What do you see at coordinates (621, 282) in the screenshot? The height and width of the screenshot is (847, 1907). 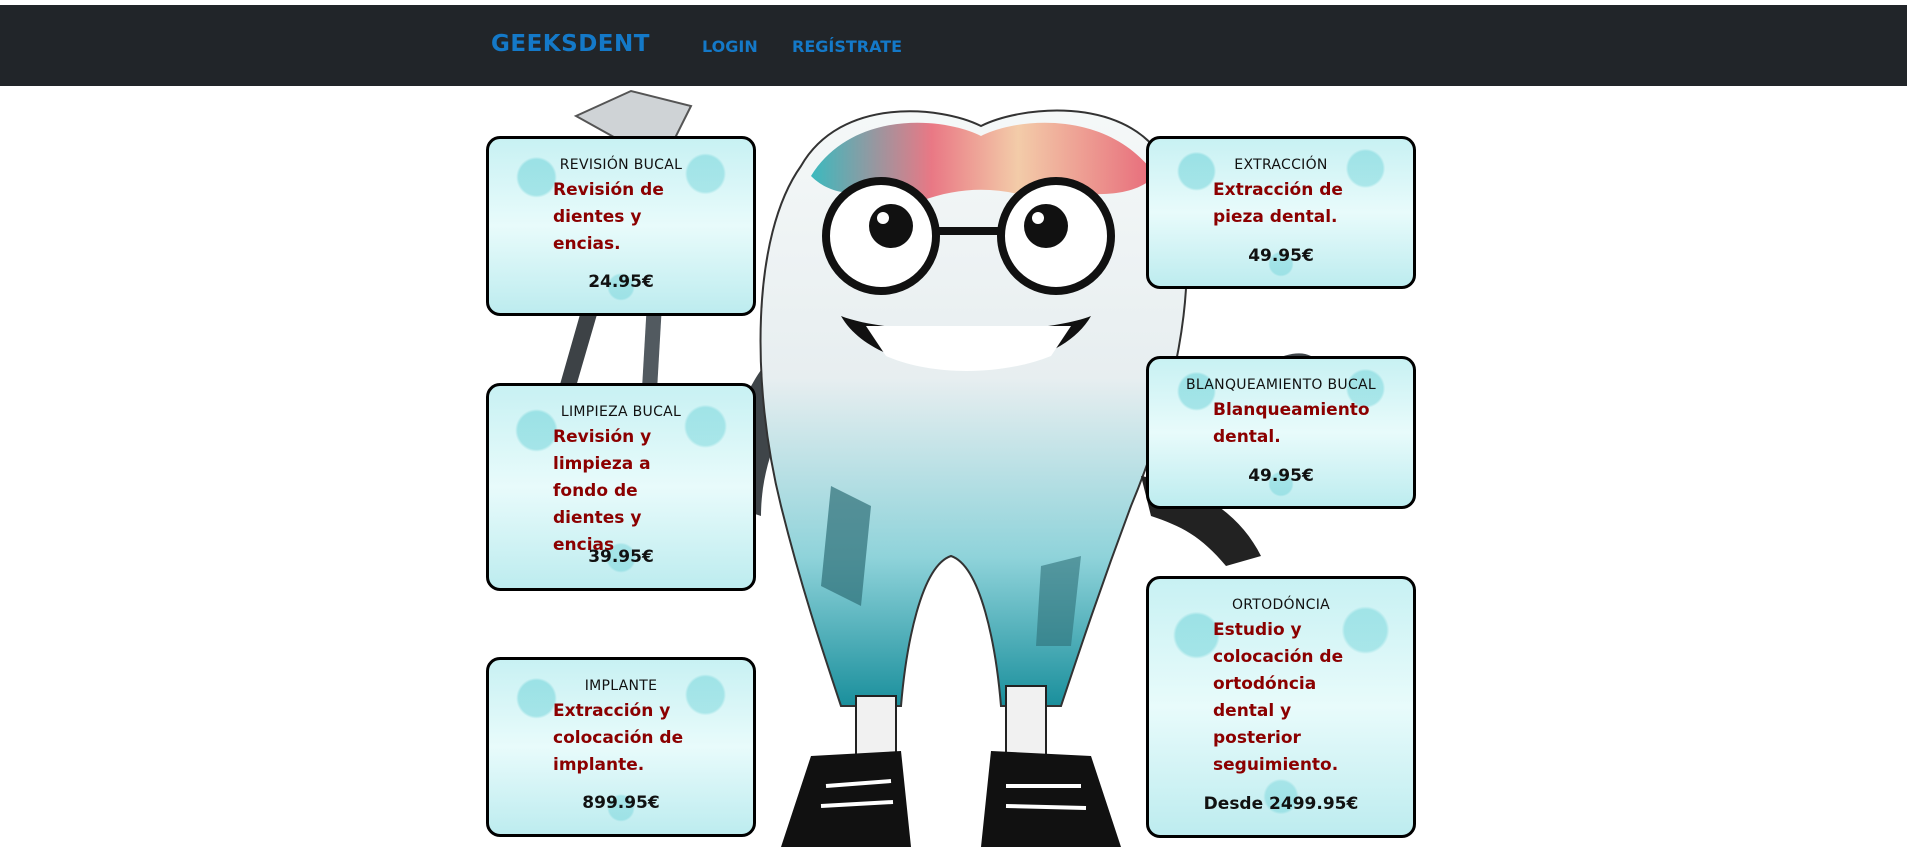 I see `card-price: 24.95€` at bounding box center [621, 282].